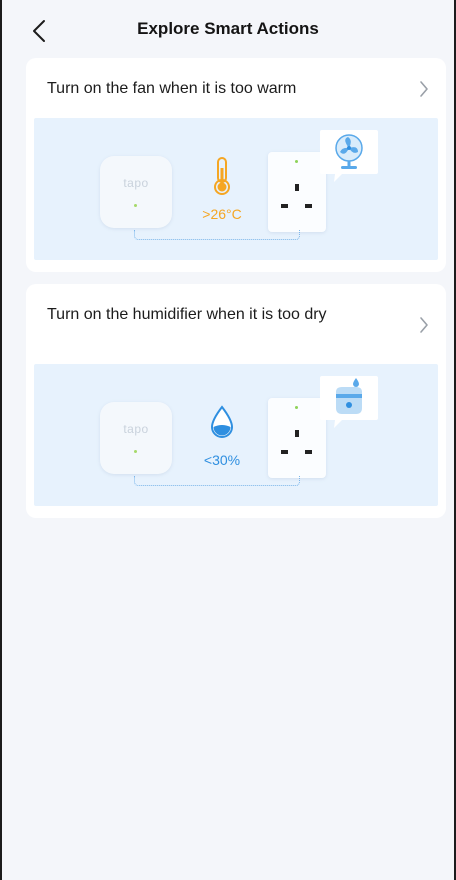 Image resolution: width=456 pixels, height=880 pixels. What do you see at coordinates (222, 214) in the screenshot?
I see `temperature-threshold: >26°C` at bounding box center [222, 214].